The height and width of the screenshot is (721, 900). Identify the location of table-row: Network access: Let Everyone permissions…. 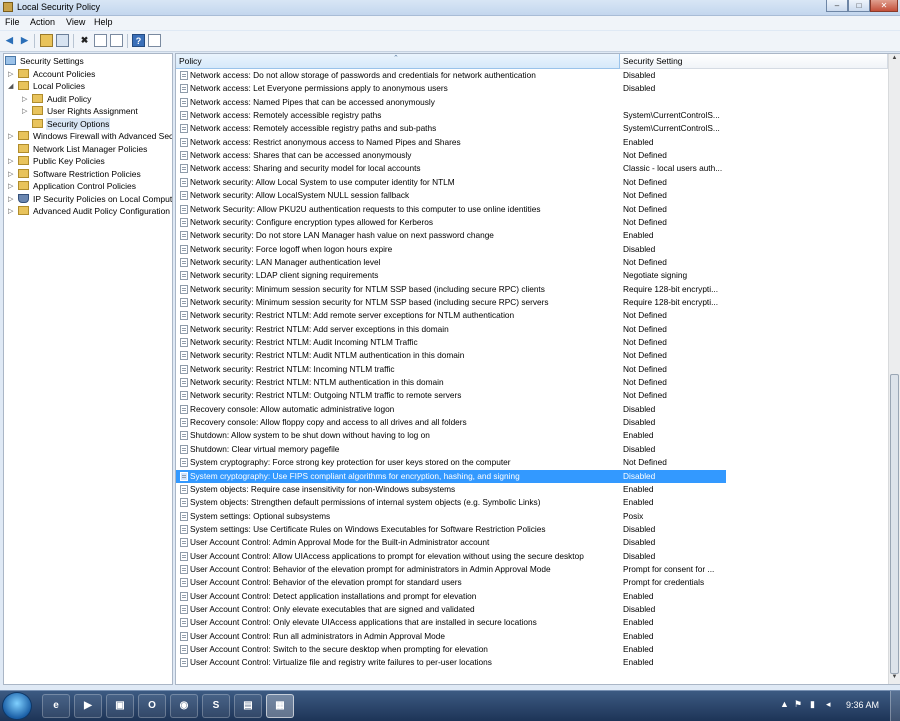
(451, 88).